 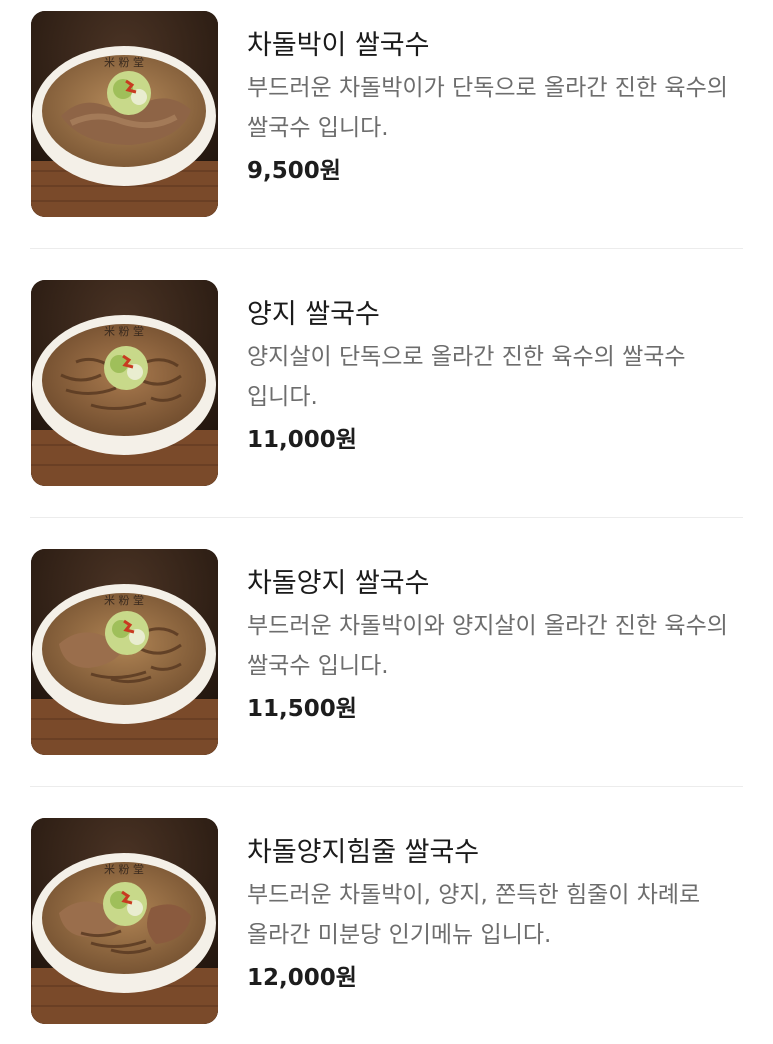 I want to click on menu-item-price: 11,500원, so click(x=302, y=709).